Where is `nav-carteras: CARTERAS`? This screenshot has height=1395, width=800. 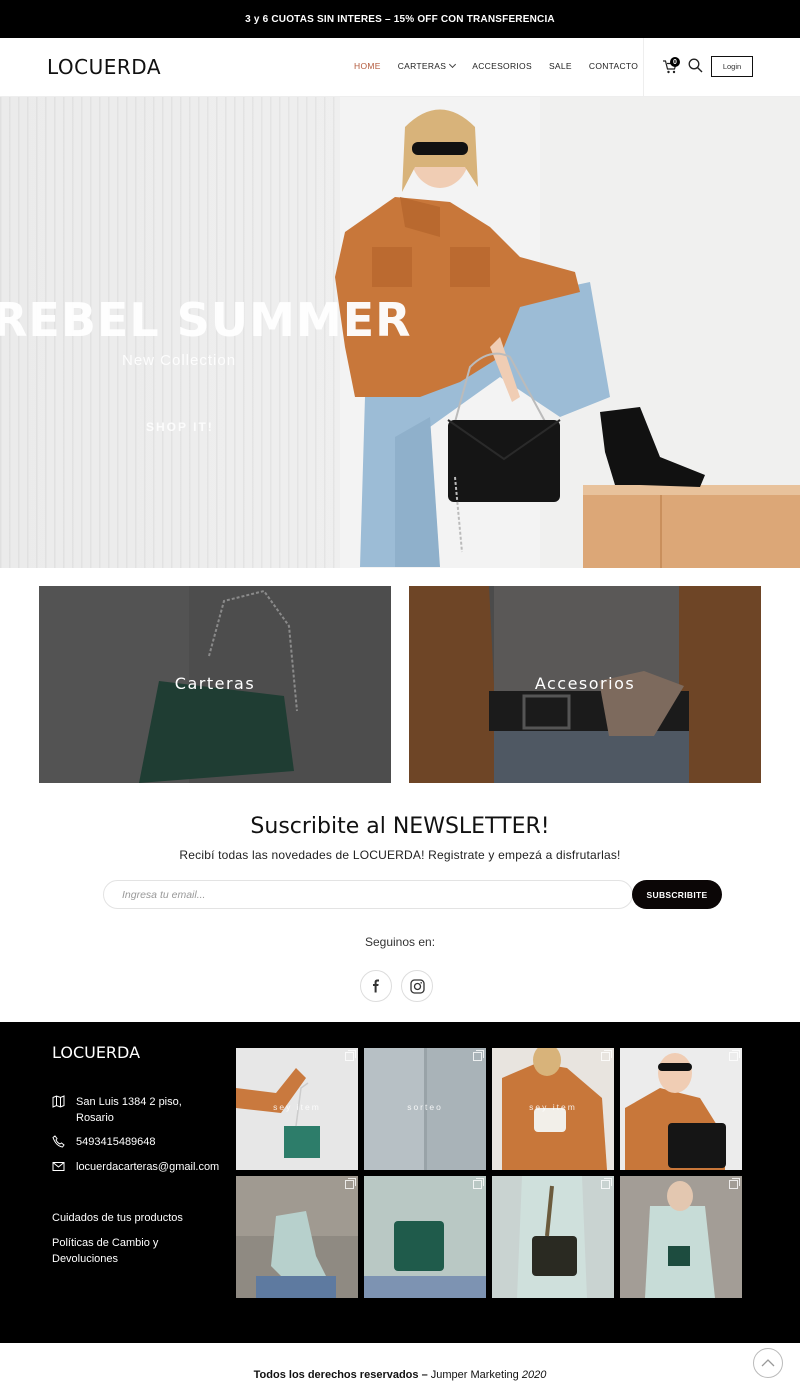 nav-carteras: CARTERAS is located at coordinates (427, 65).